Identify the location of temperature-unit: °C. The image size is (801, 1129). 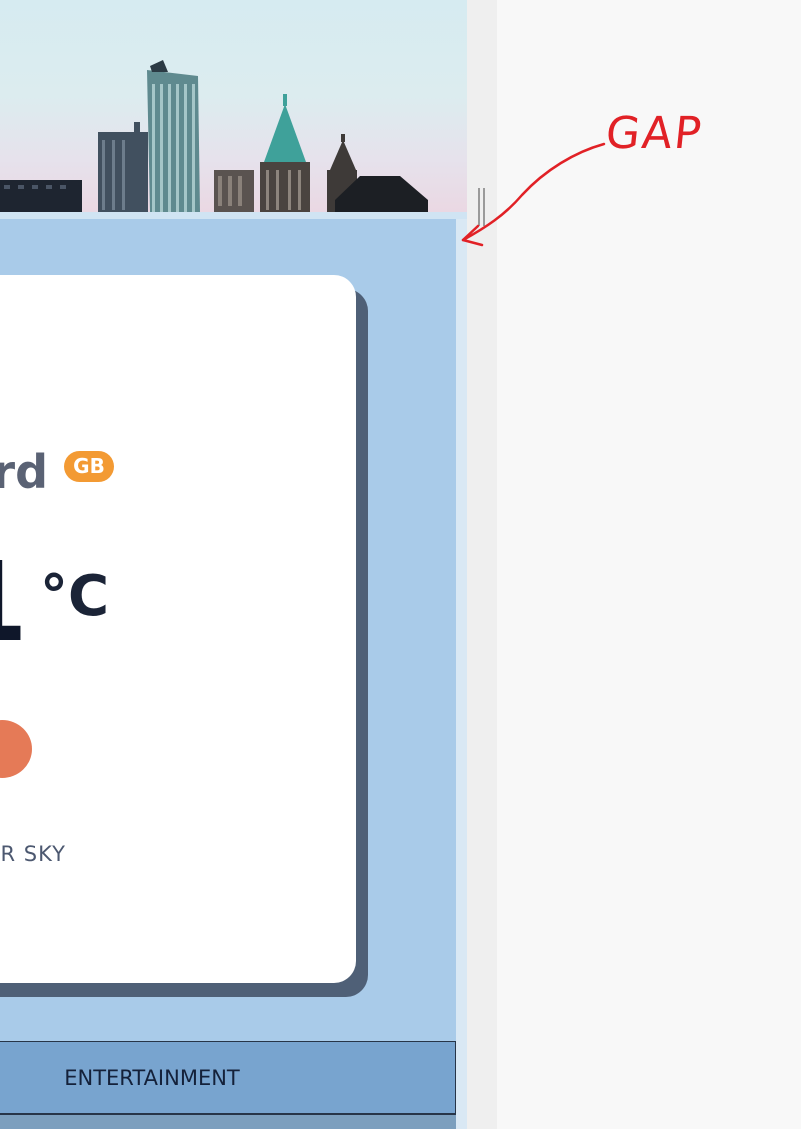
(75, 596).